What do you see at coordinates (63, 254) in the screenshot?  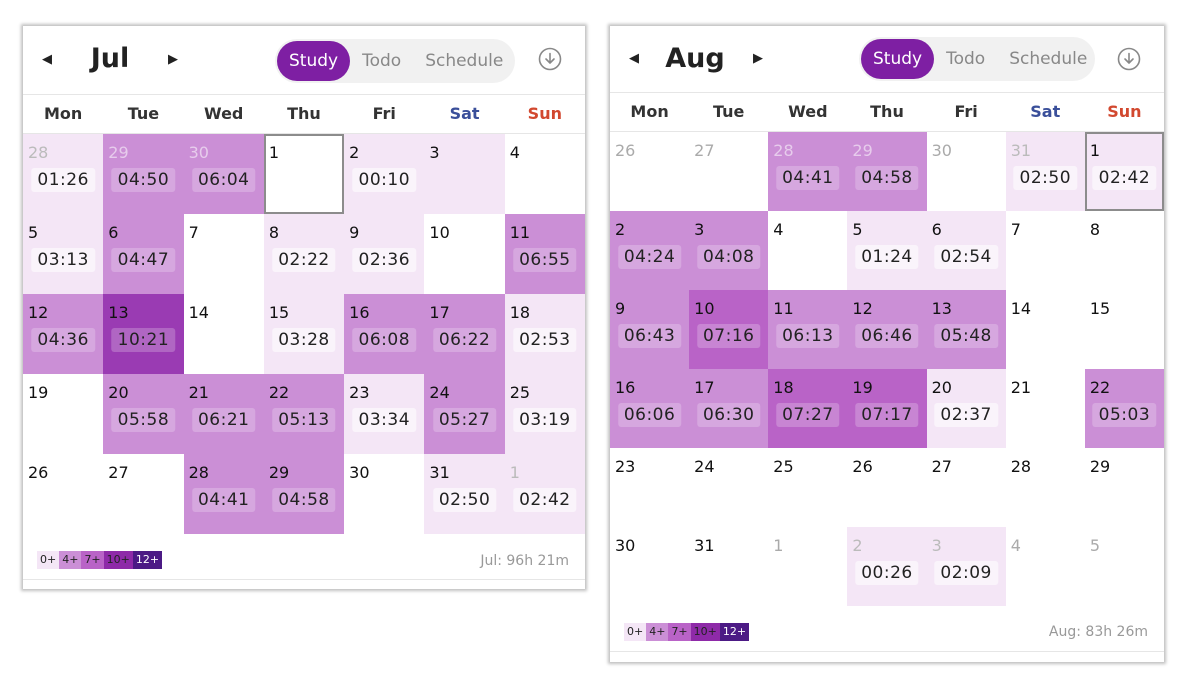 I see `calendar-day-cell: 5 03:13` at bounding box center [63, 254].